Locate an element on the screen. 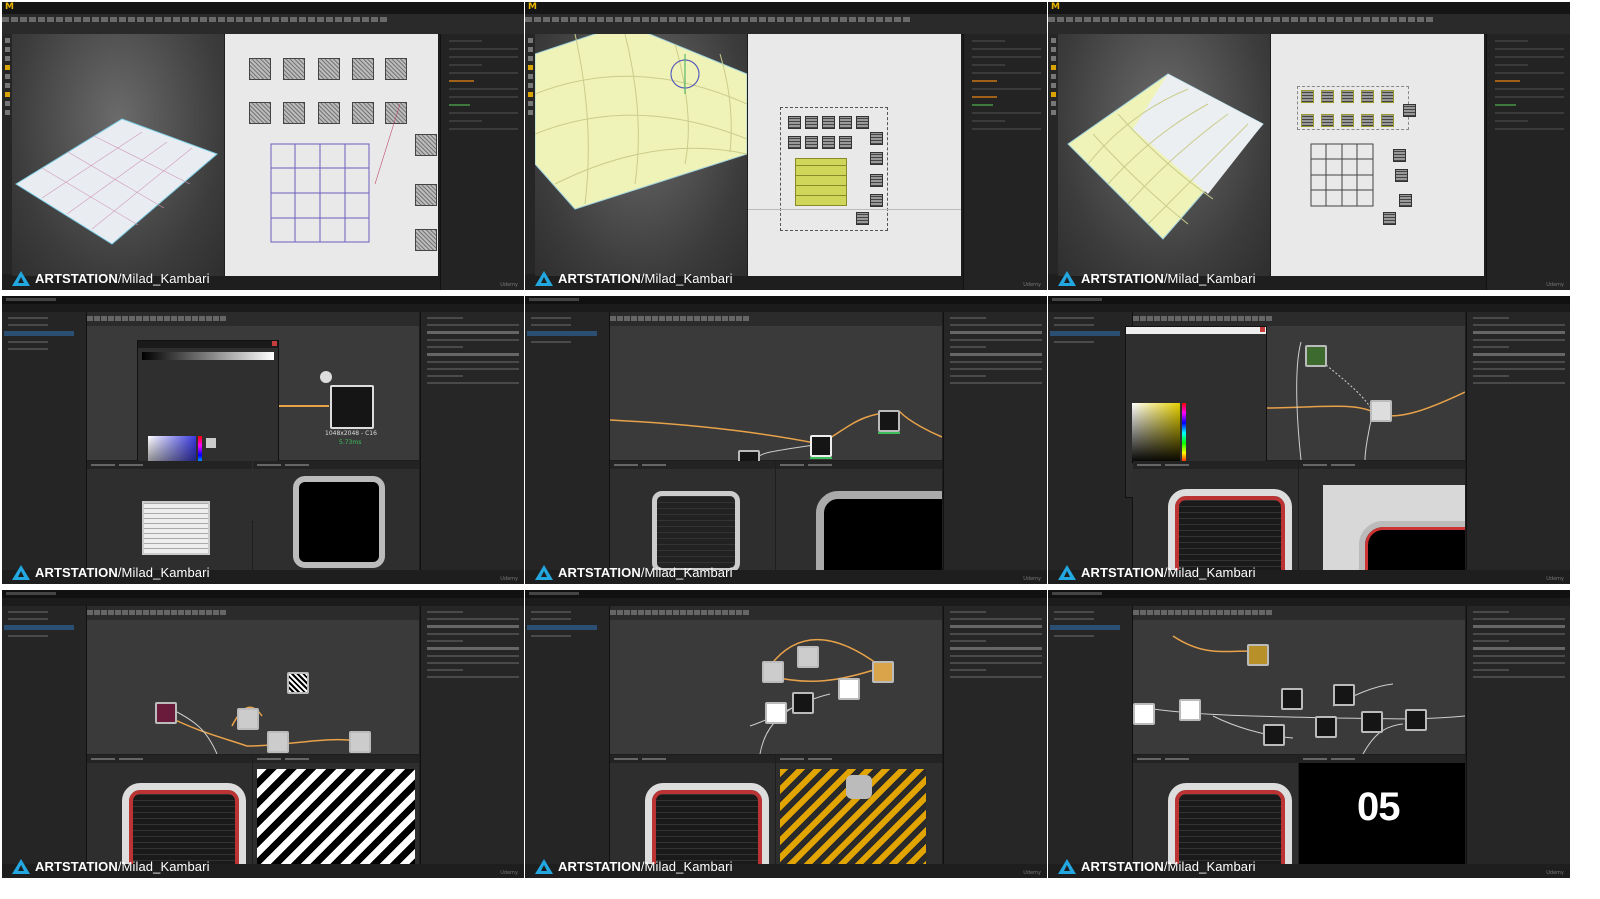  node-icon is located at coordinates (326, 377).